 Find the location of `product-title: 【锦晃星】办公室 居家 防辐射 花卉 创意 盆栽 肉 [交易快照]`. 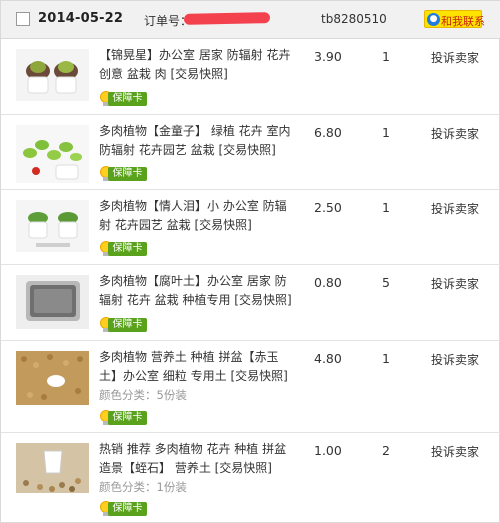

product-title: 【锦晃星】办公室 居家 防辐射 花卉 创意 盆栽 肉 [交易快照] is located at coordinates (197, 65).